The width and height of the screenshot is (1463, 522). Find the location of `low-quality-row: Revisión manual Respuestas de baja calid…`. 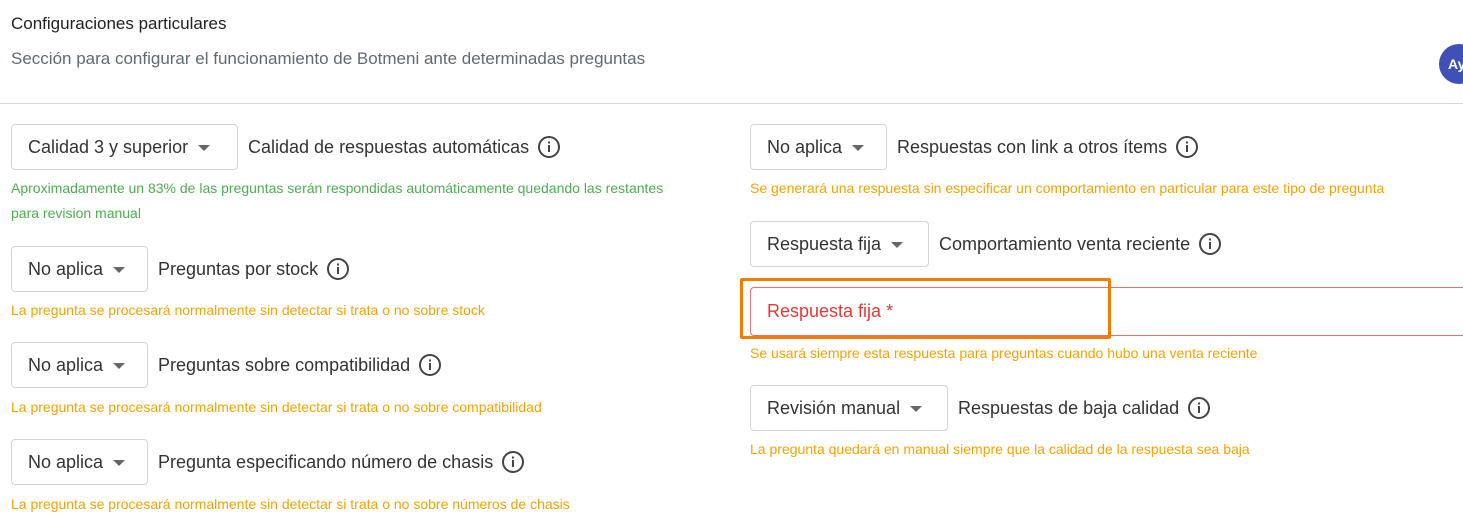

low-quality-row: Revisión manual Respuestas de baja calid… is located at coordinates (980, 408).